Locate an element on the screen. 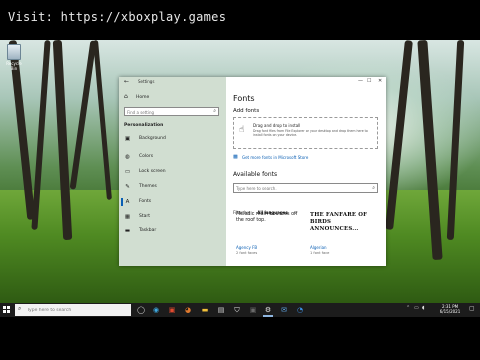  sidebar-item-label: Themes is located at coordinates (148, 186).